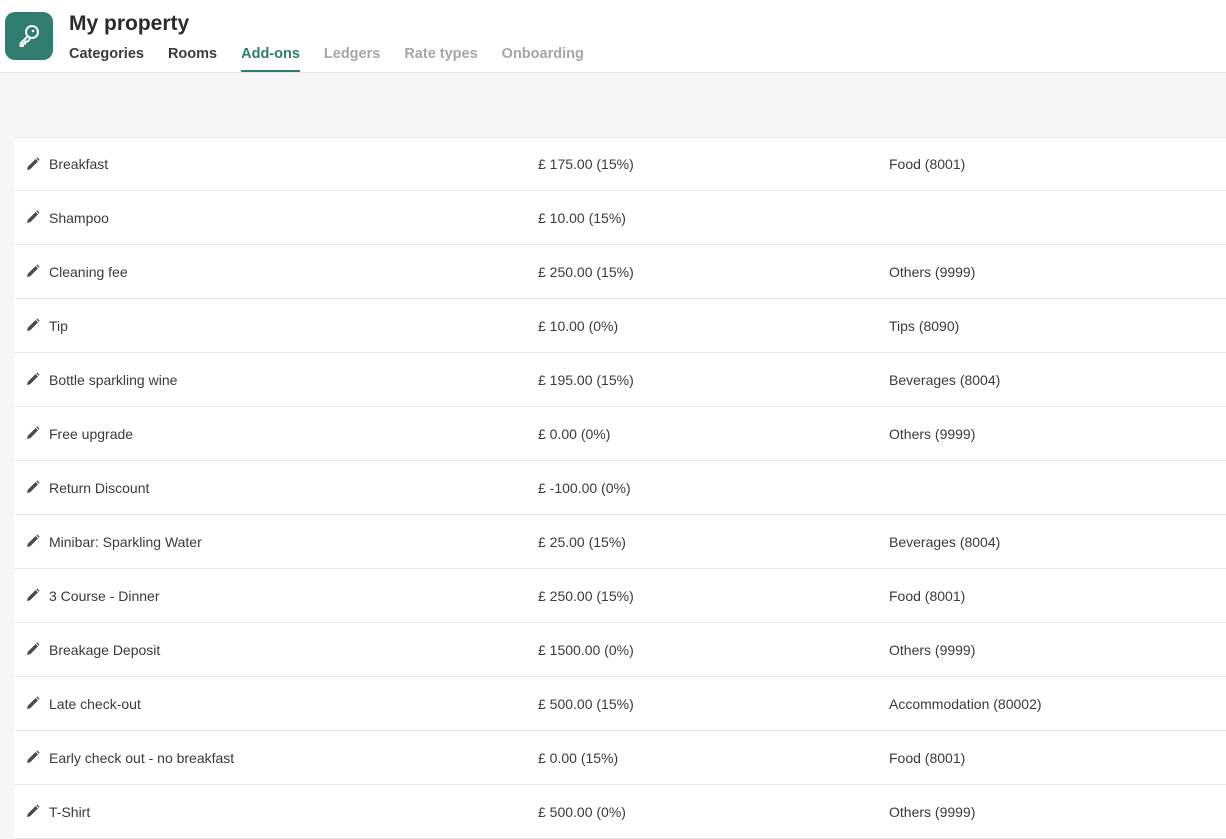 This screenshot has height=839, width=1226. Describe the element at coordinates (104, 595) in the screenshot. I see `addon-name: 3 Course - Dinner` at that location.